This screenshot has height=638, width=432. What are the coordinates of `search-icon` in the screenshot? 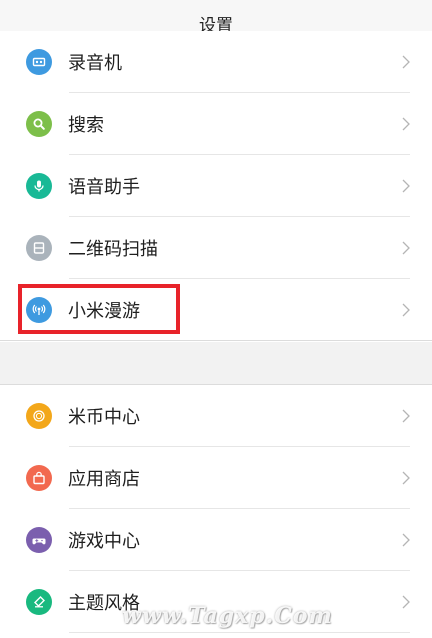 It's located at (39, 124).